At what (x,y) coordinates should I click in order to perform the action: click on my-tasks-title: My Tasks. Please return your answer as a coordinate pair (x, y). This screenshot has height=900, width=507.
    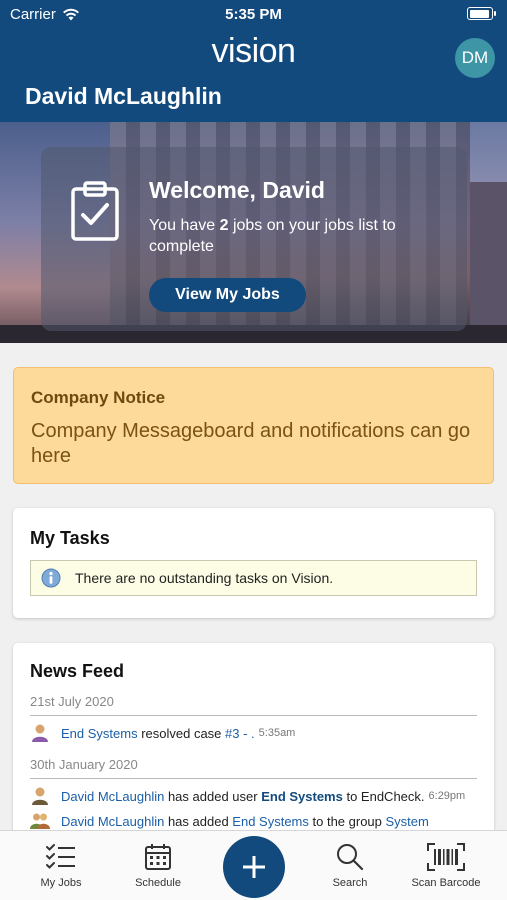
    Looking at the image, I should click on (70, 538).